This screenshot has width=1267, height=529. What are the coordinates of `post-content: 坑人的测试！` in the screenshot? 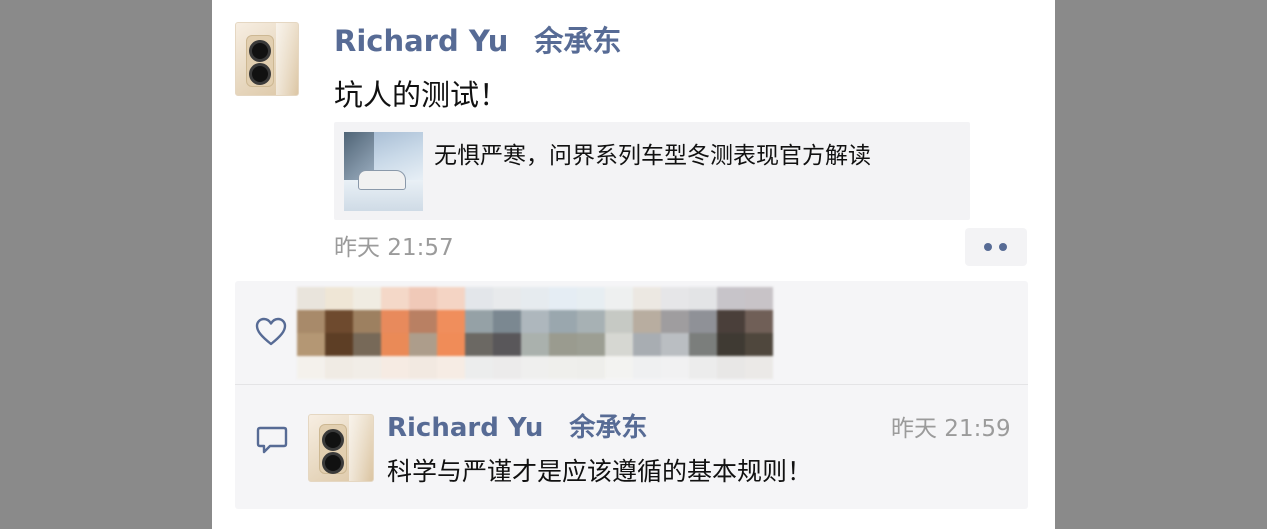 It's located at (421, 95).